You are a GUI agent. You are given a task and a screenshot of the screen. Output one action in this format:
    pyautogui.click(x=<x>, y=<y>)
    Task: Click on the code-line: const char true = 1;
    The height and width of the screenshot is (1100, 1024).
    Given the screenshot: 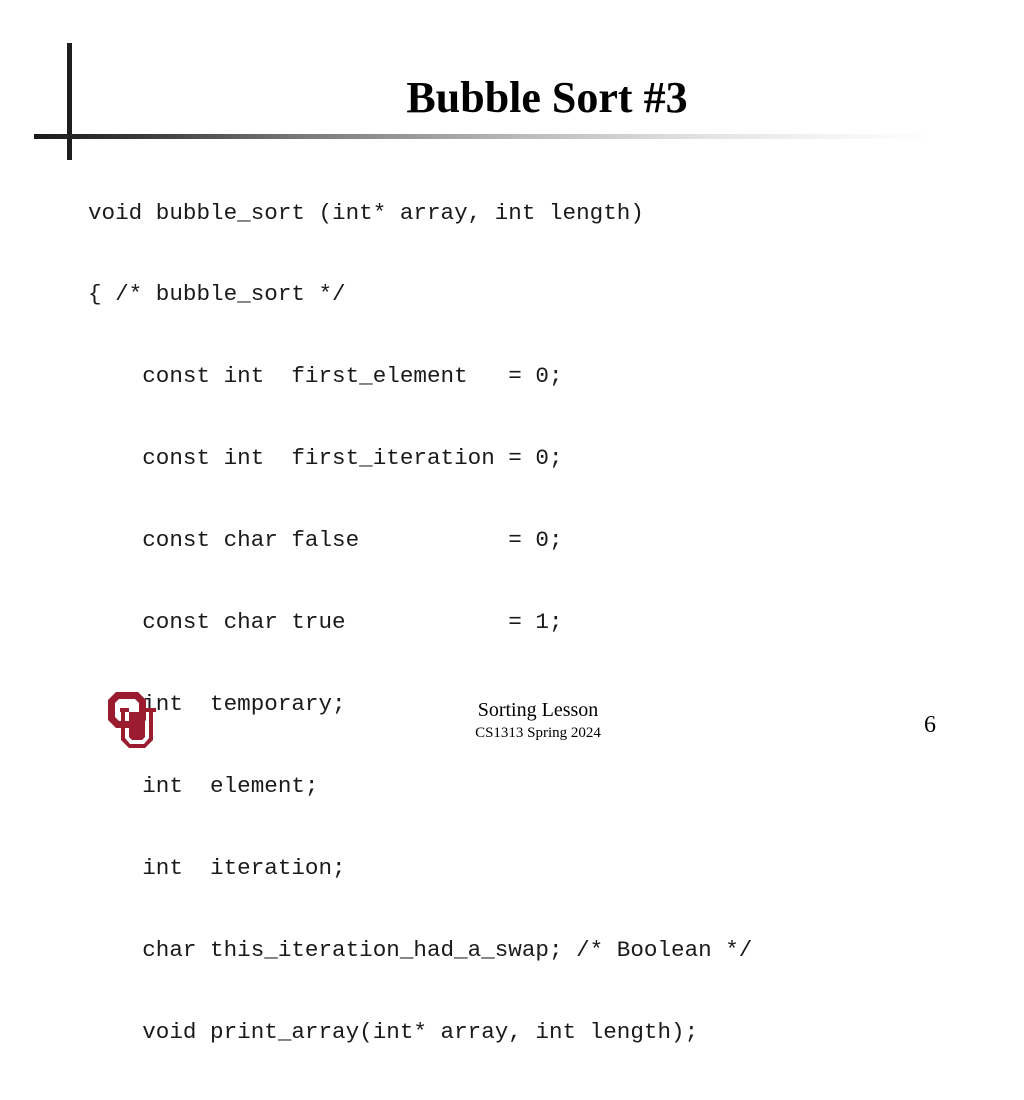 What is the action you would take?
    pyautogui.click(x=325, y=622)
    